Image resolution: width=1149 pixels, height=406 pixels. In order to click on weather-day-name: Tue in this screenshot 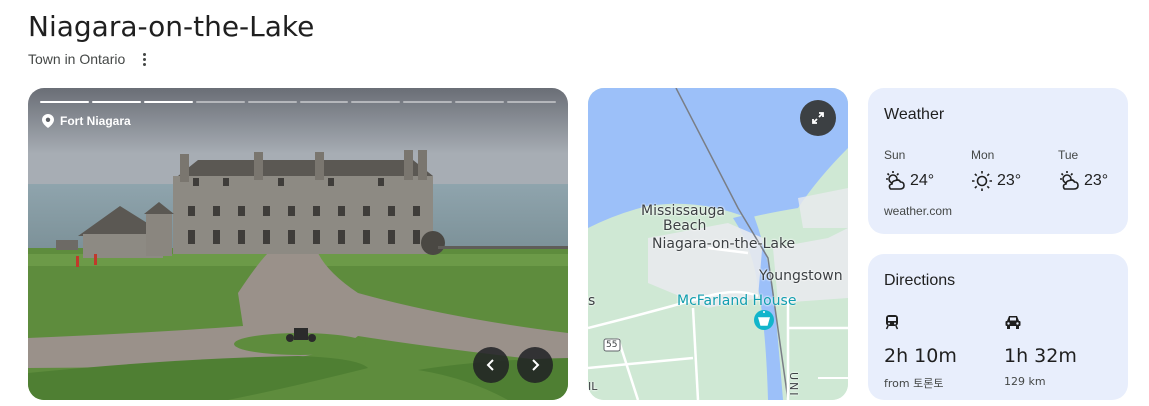, I will do `click(1068, 155)`.